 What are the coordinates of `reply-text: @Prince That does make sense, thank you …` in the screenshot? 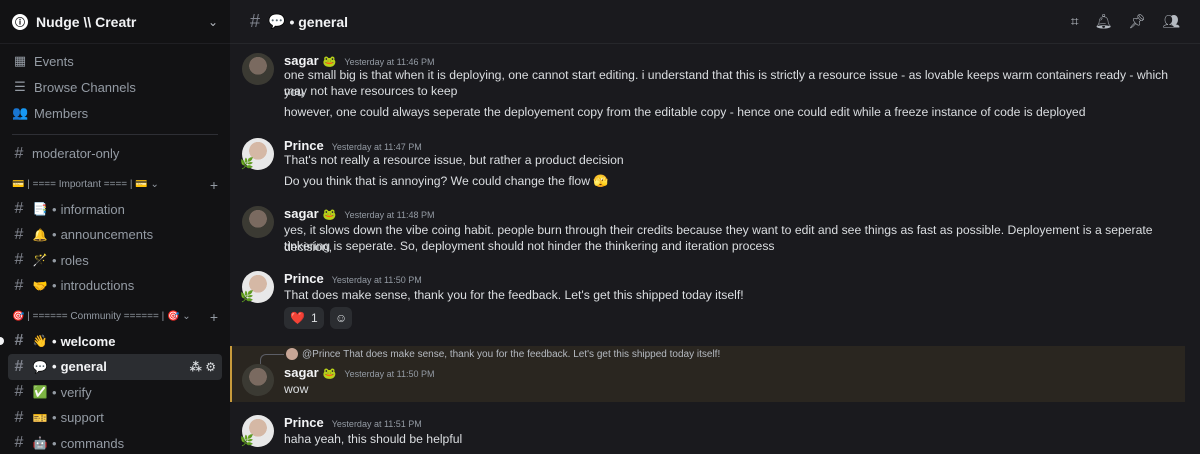 It's located at (511, 354).